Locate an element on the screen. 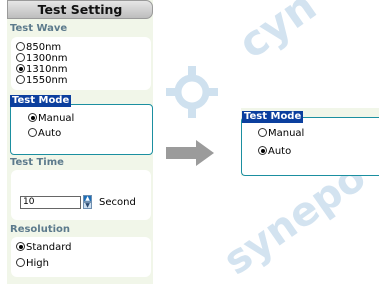  result-mode-option-manual: Manual is located at coordinates (281, 133).